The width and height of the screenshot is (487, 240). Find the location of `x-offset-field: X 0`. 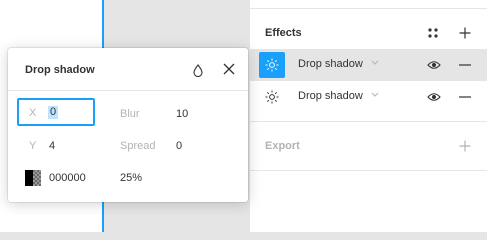

x-offset-field: X 0 is located at coordinates (56, 112).